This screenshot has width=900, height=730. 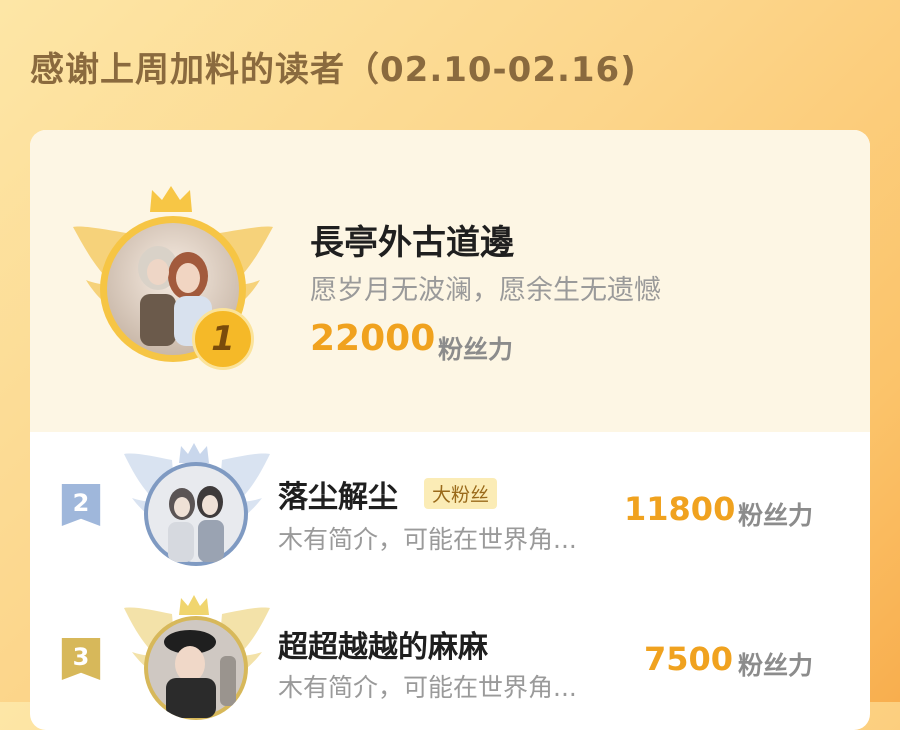 What do you see at coordinates (81, 503) in the screenshot?
I see `rank-number: 2` at bounding box center [81, 503].